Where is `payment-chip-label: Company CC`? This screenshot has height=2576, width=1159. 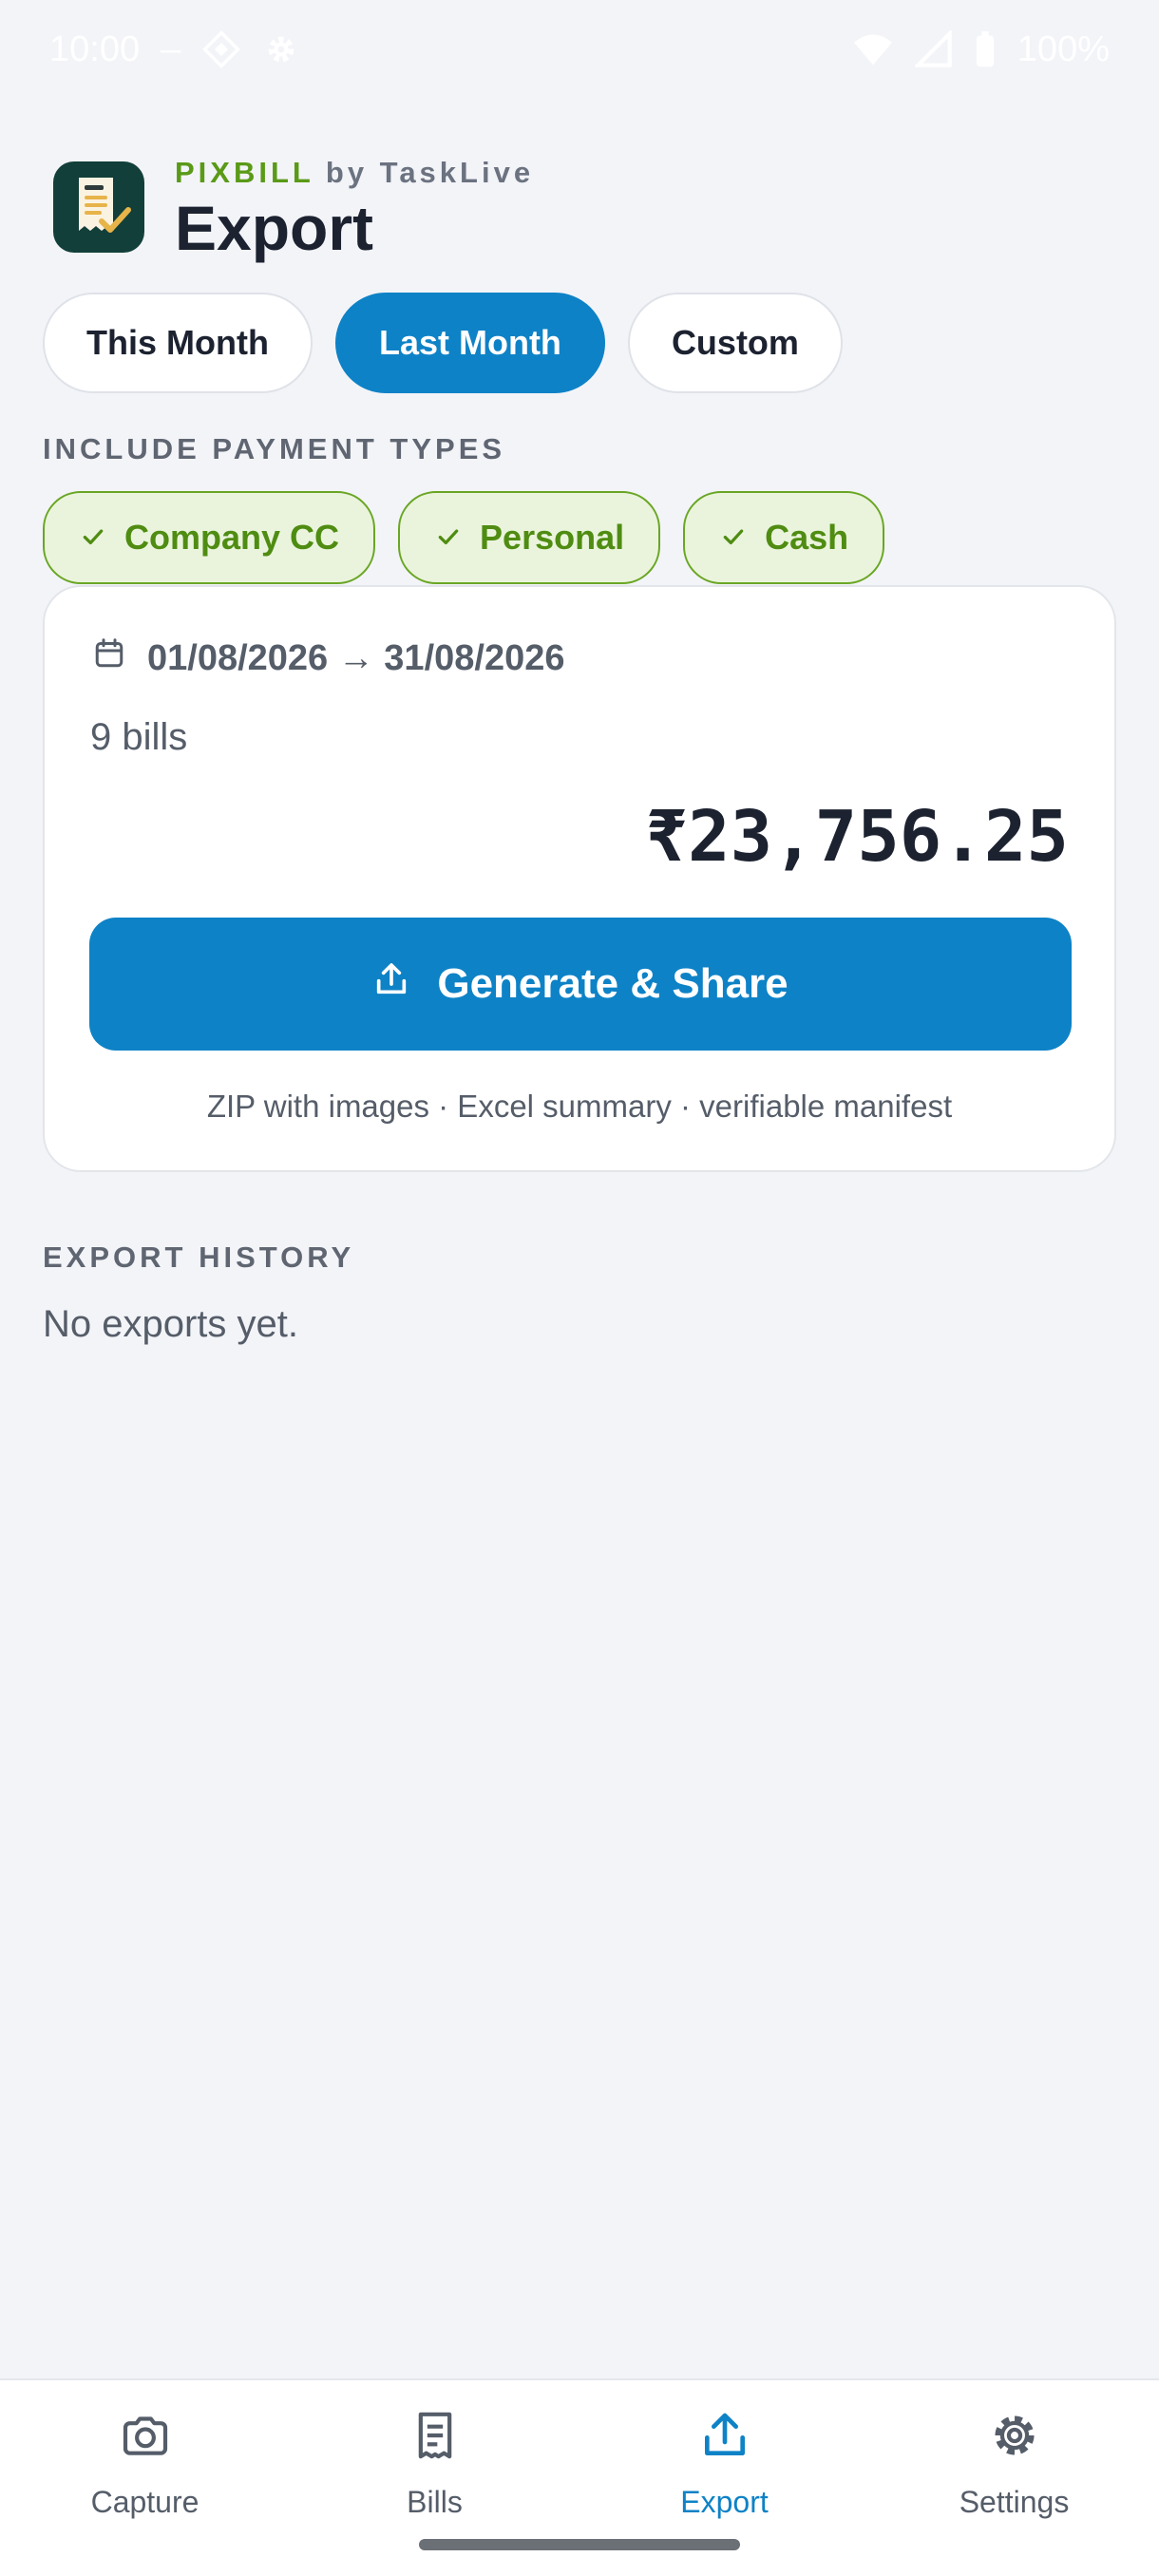 payment-chip-label: Company CC is located at coordinates (232, 537).